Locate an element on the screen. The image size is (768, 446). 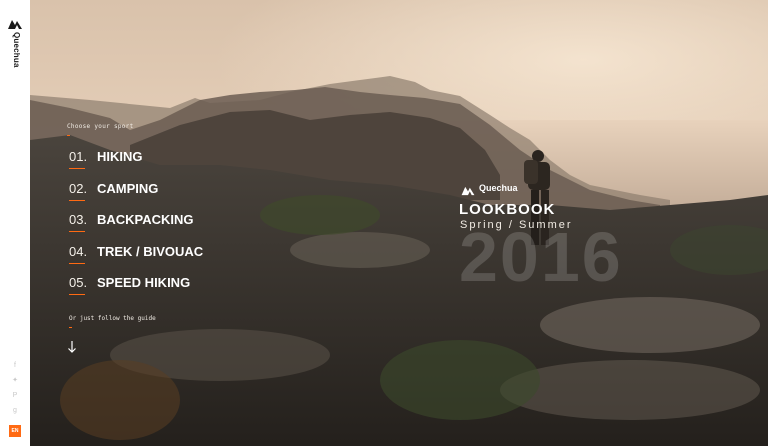
brand-name: Quechua is located at coordinates (16, 50).